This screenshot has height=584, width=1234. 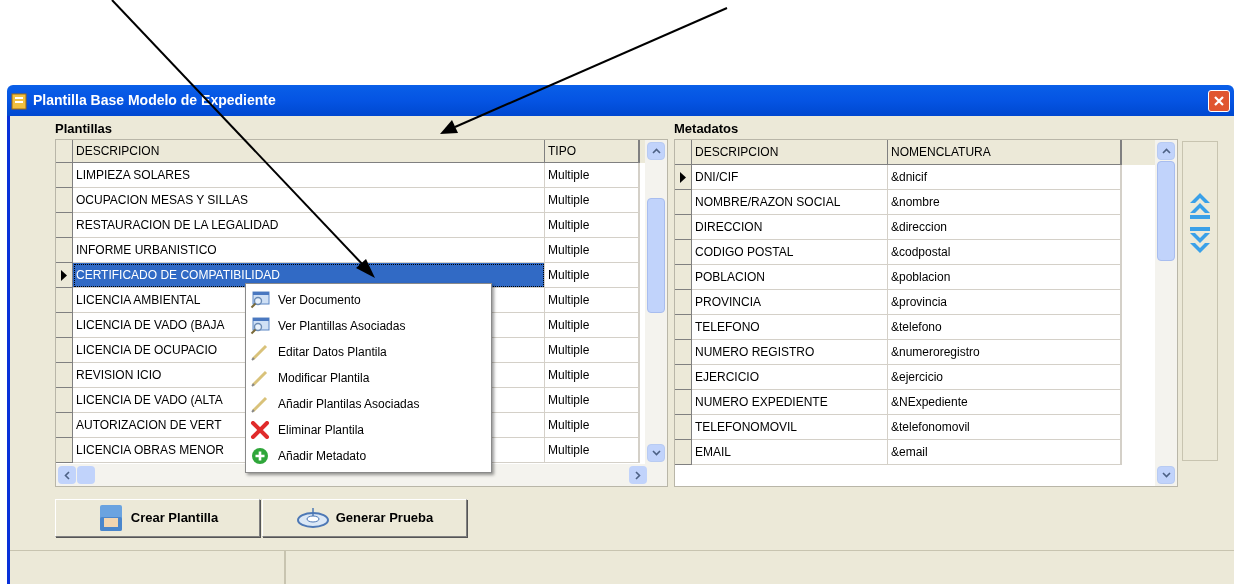 What do you see at coordinates (790, 327) in the screenshot?
I see `table-cell: TELEFONO` at bounding box center [790, 327].